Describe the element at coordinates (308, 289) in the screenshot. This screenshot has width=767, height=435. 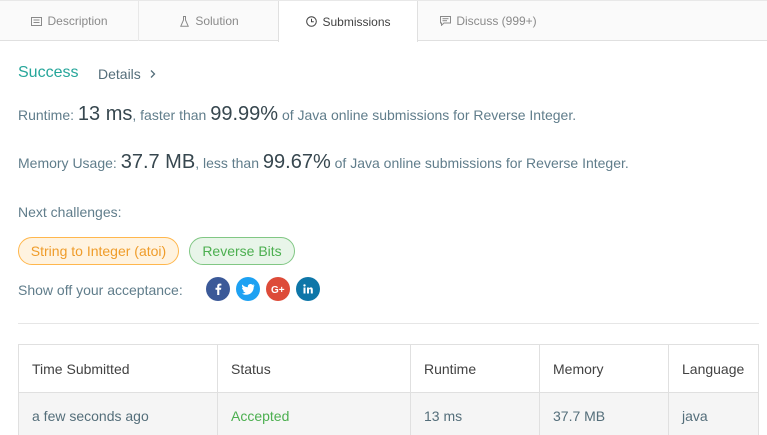
I see `linkedin-icon` at that location.